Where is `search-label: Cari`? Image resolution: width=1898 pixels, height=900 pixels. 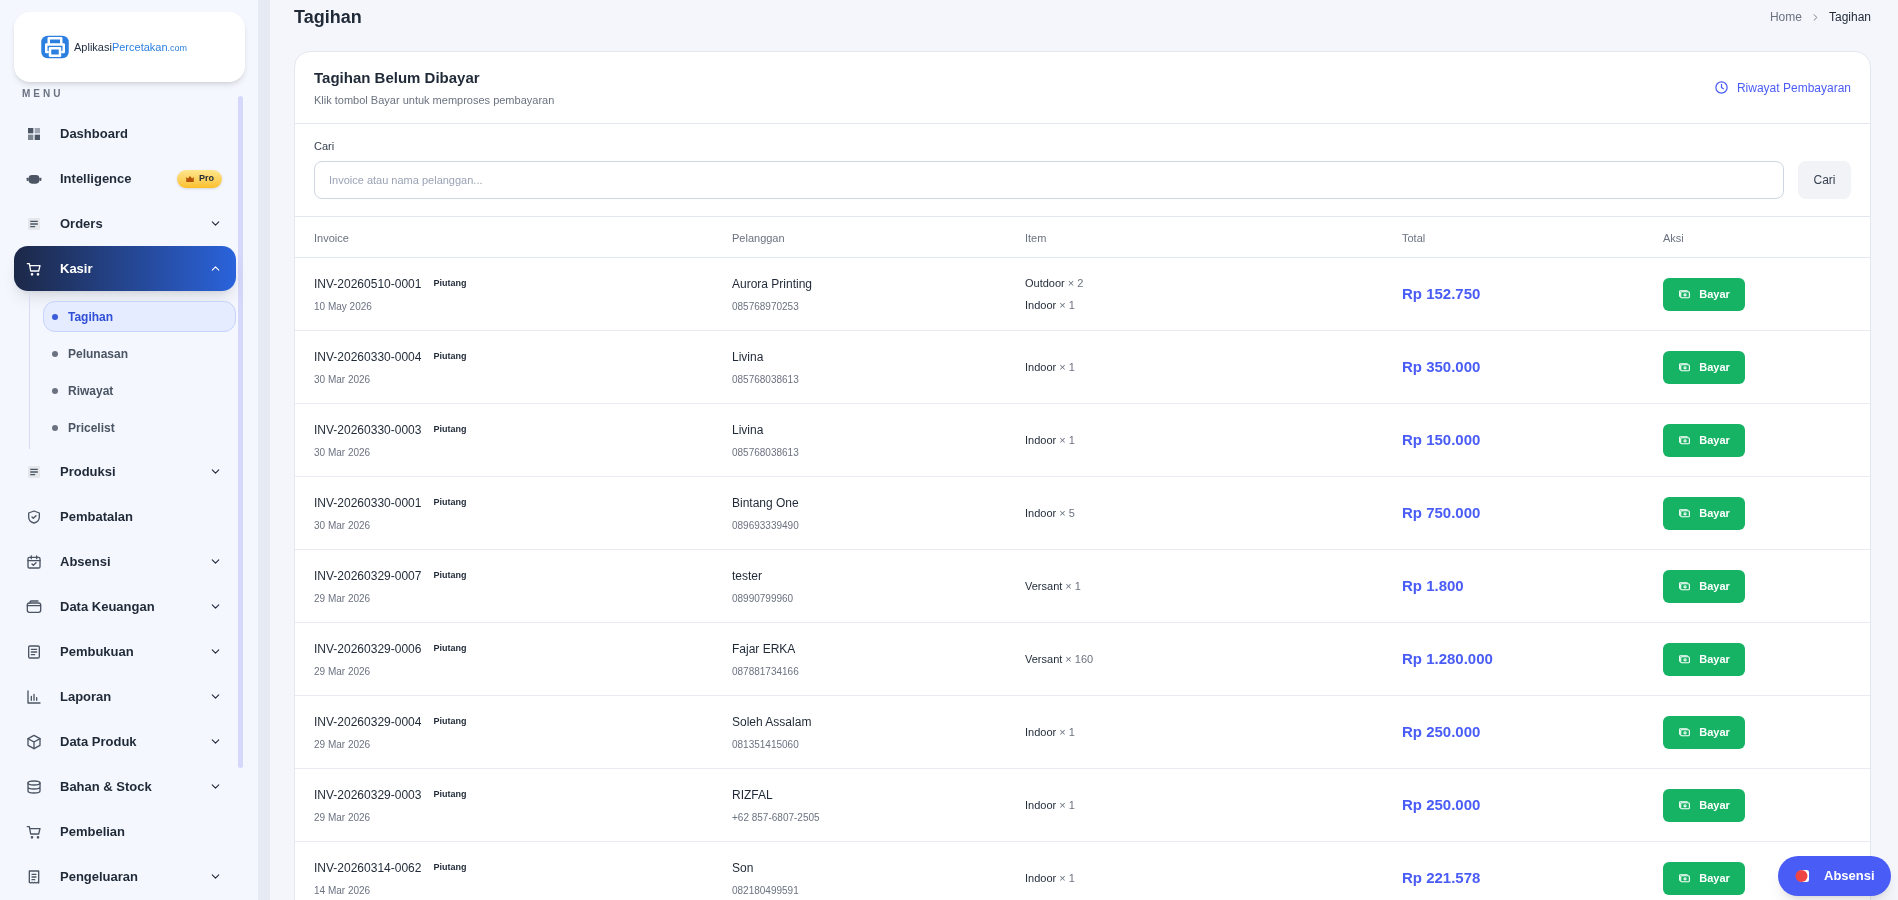
search-label: Cari is located at coordinates (325, 146).